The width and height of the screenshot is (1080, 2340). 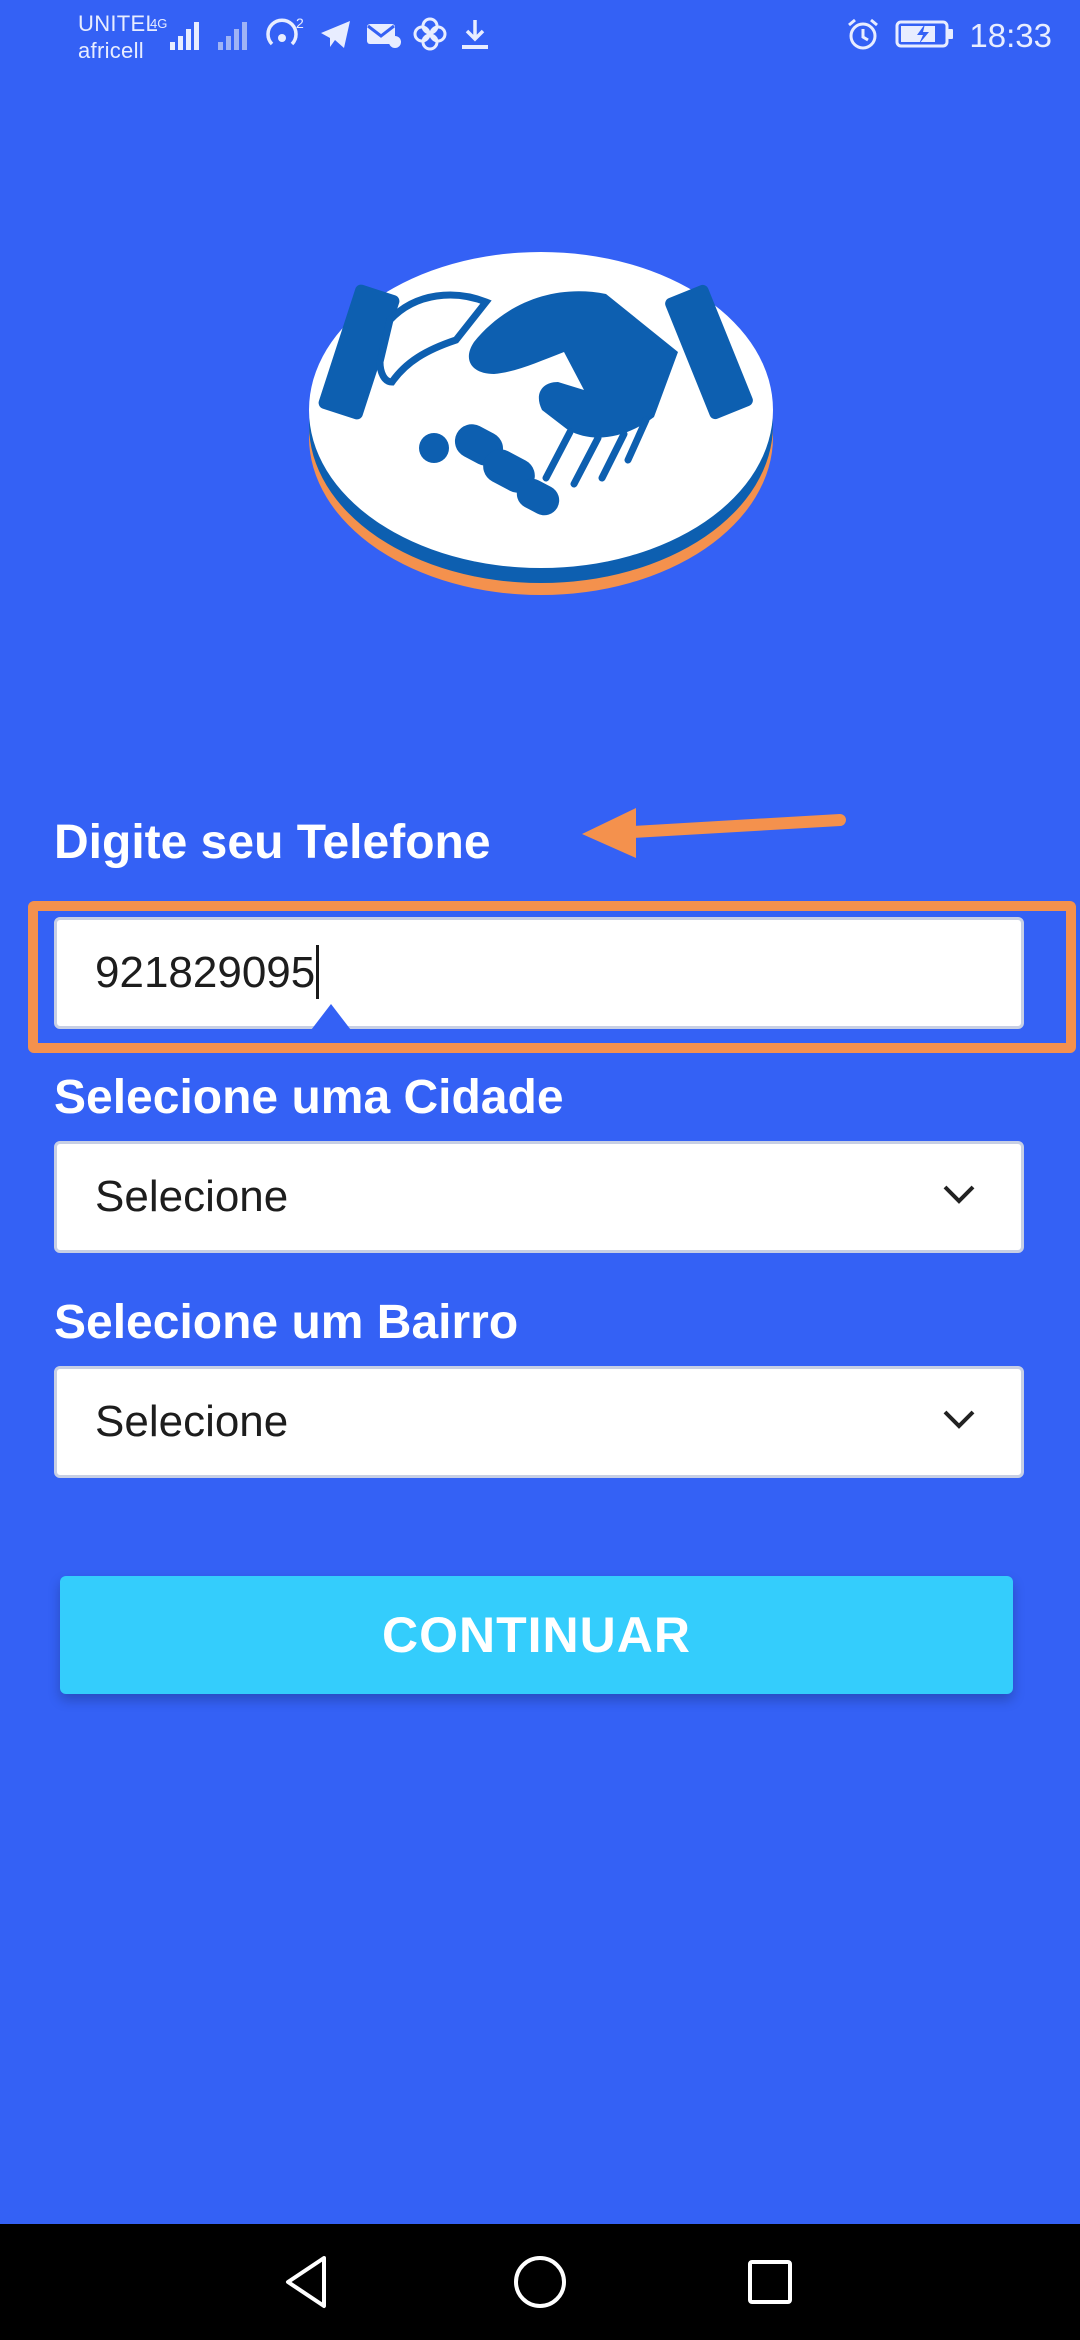 I want to click on navigation-bar, so click(x=540, y=2282).